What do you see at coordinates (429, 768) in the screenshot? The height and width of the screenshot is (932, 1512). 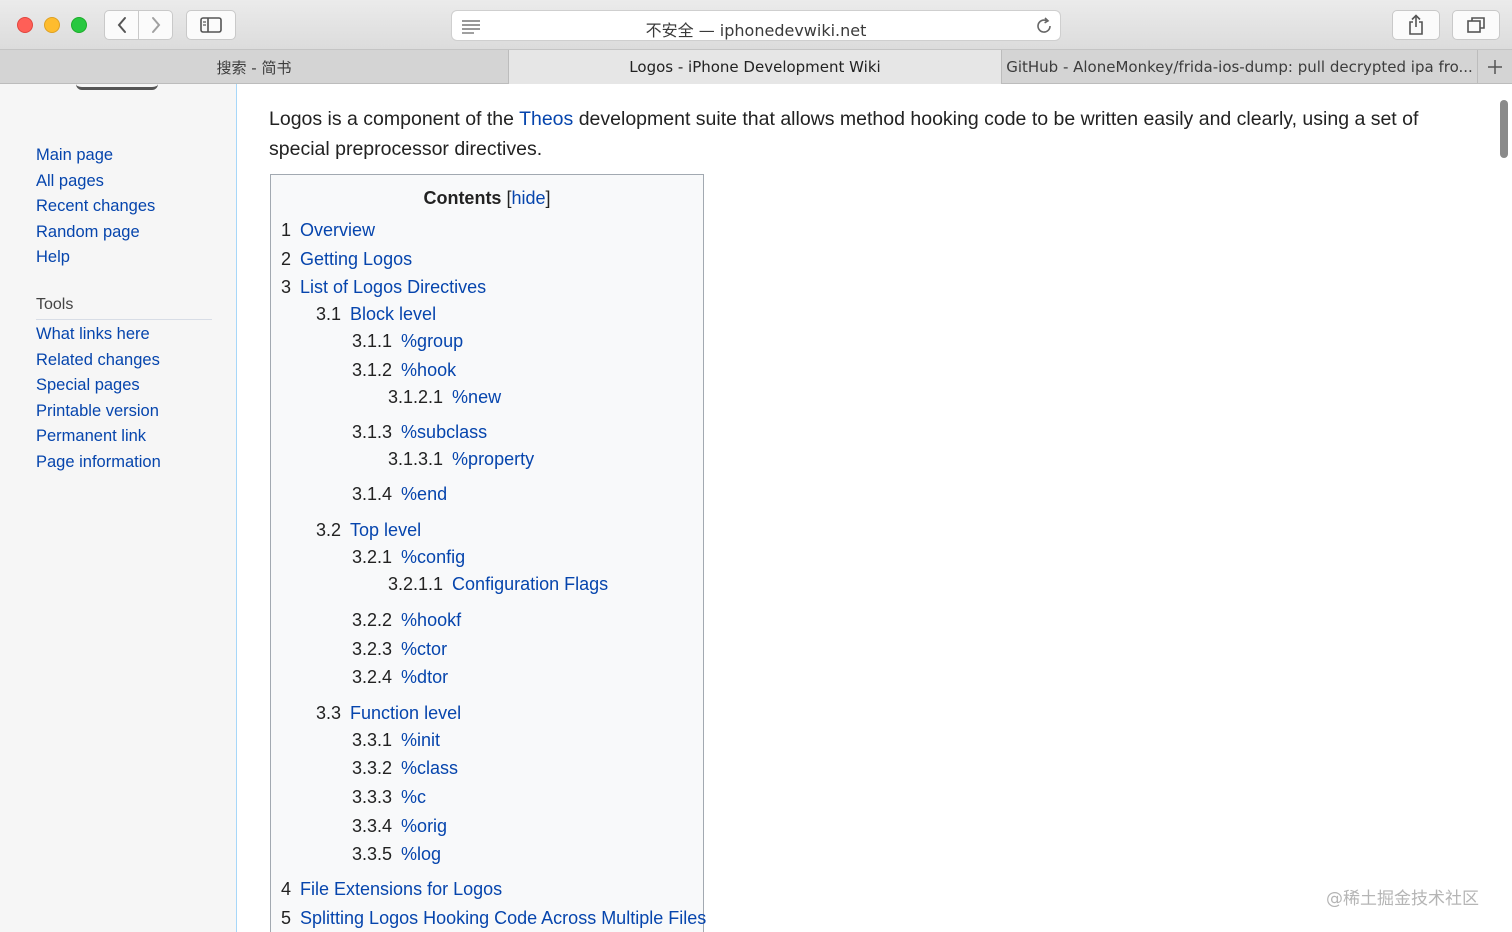 I see `toc-link: %class` at bounding box center [429, 768].